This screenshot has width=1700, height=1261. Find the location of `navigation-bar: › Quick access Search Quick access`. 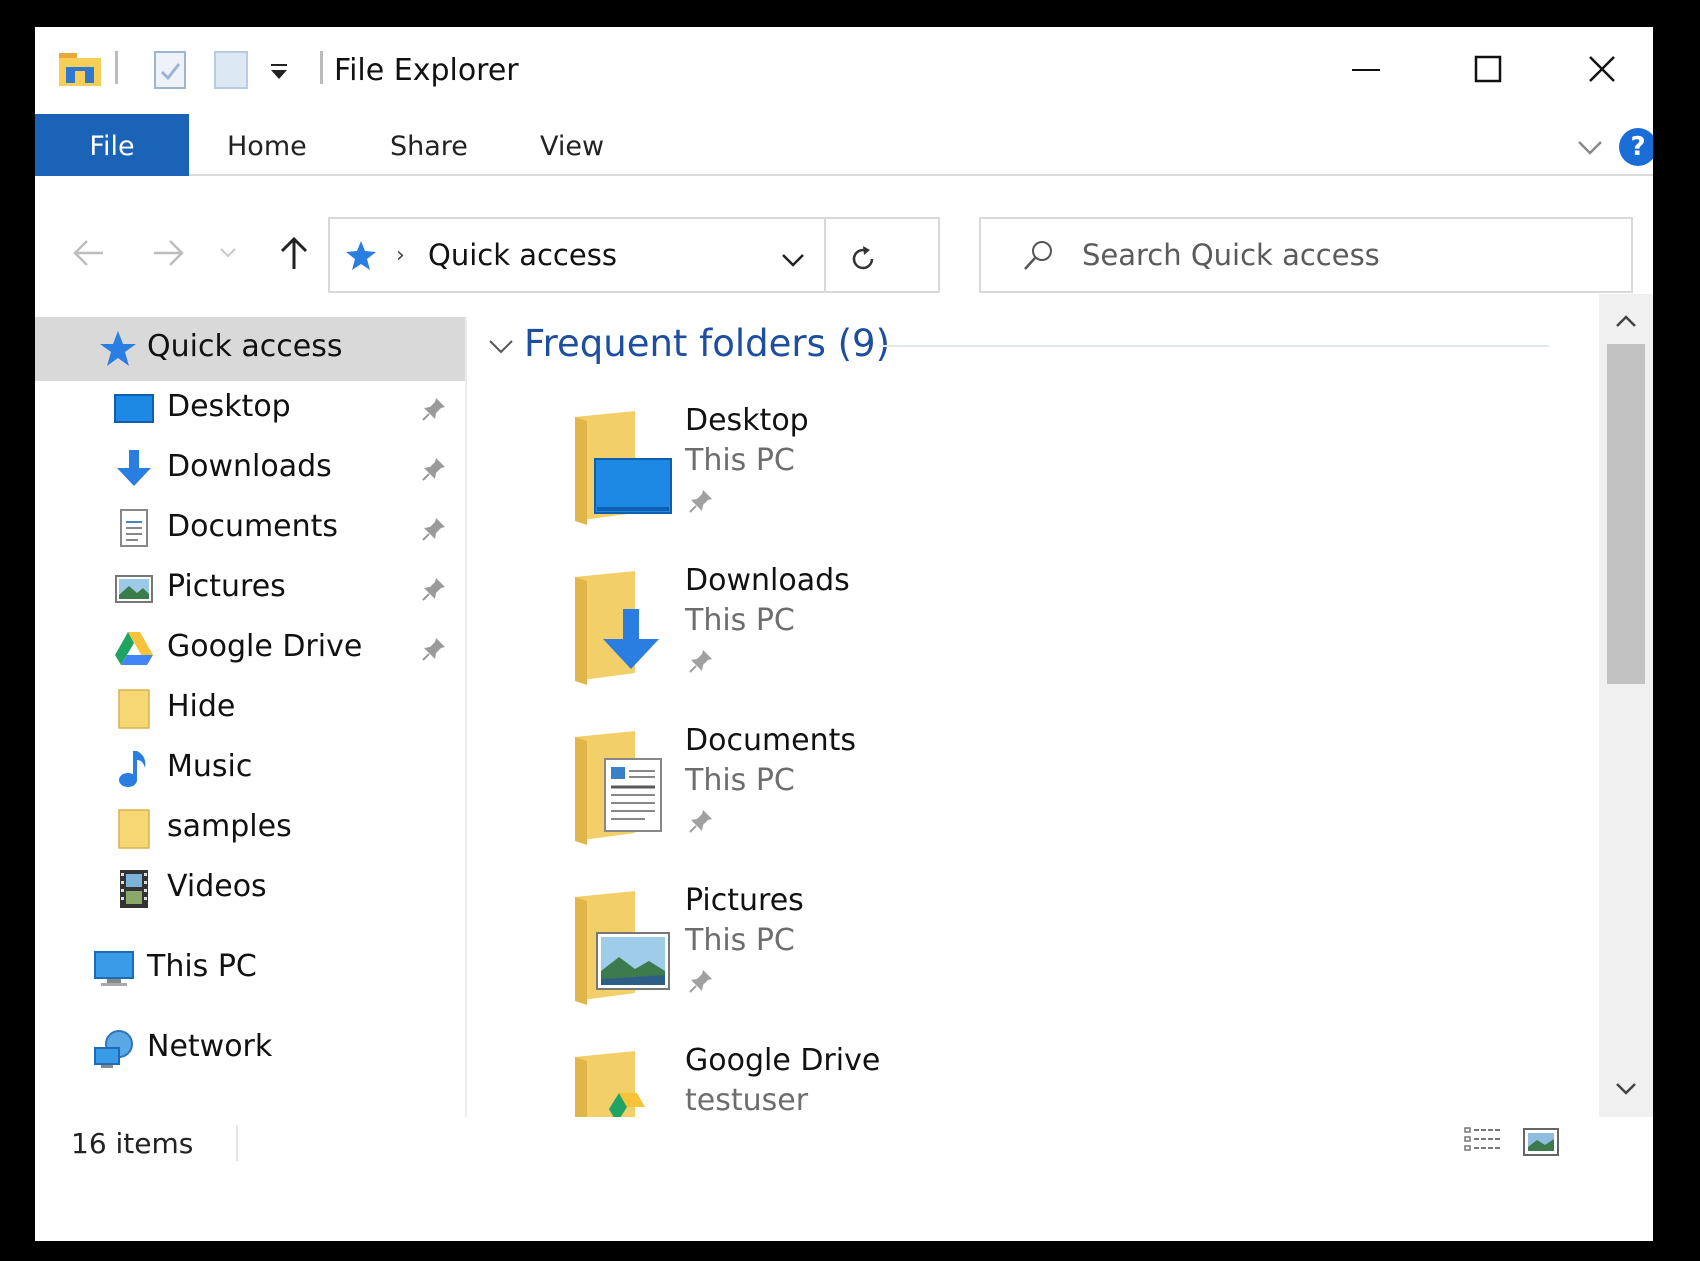

navigation-bar: › Quick access Search Quick access is located at coordinates (844, 236).